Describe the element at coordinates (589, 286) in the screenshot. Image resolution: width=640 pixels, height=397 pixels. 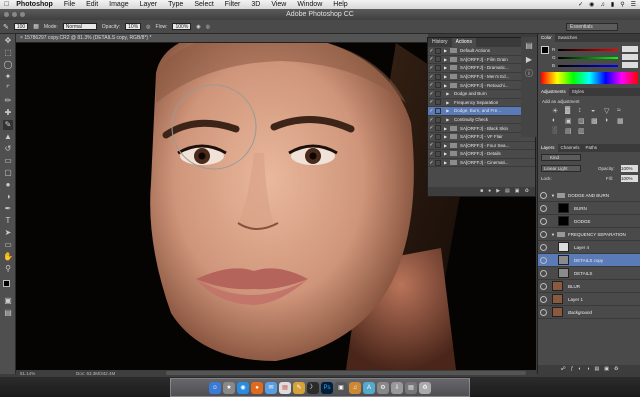
I see `layer-row: BLUR` at that location.